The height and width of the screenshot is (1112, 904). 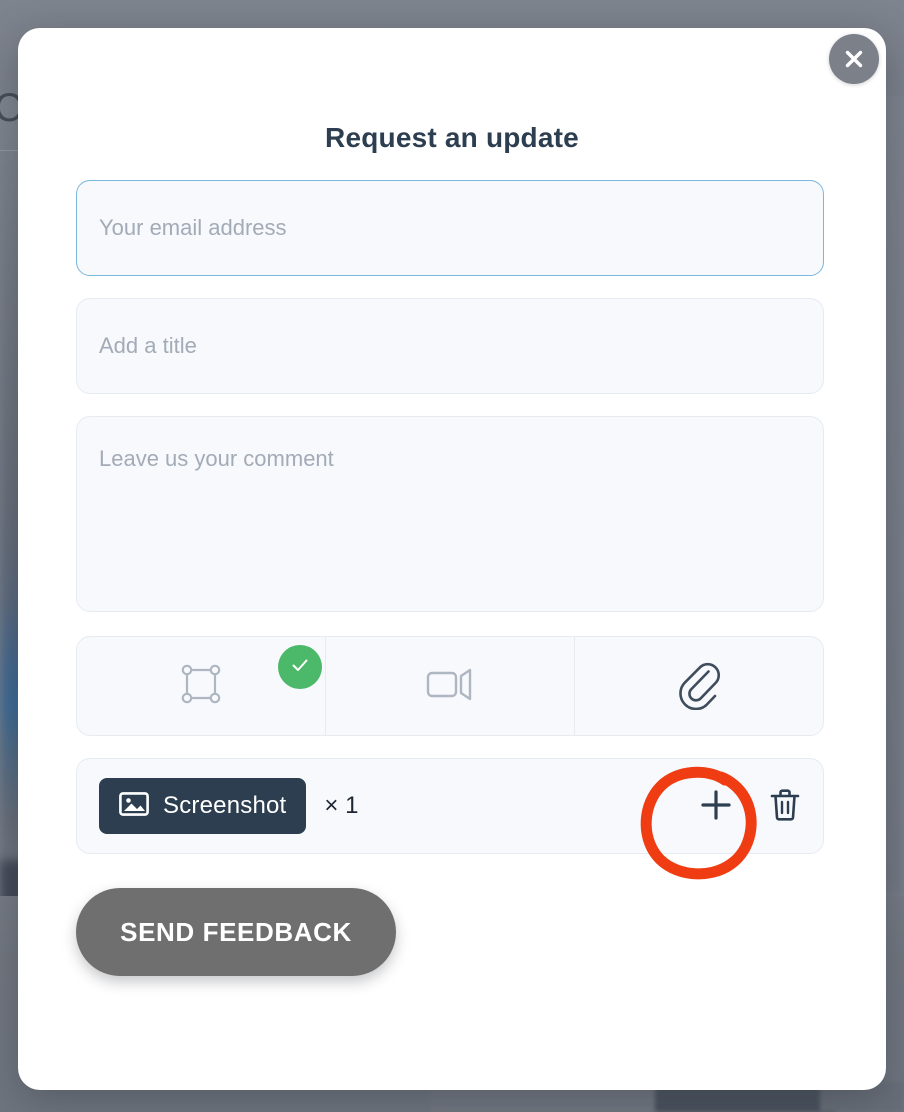 I want to click on trash-icon, so click(x=785, y=806).